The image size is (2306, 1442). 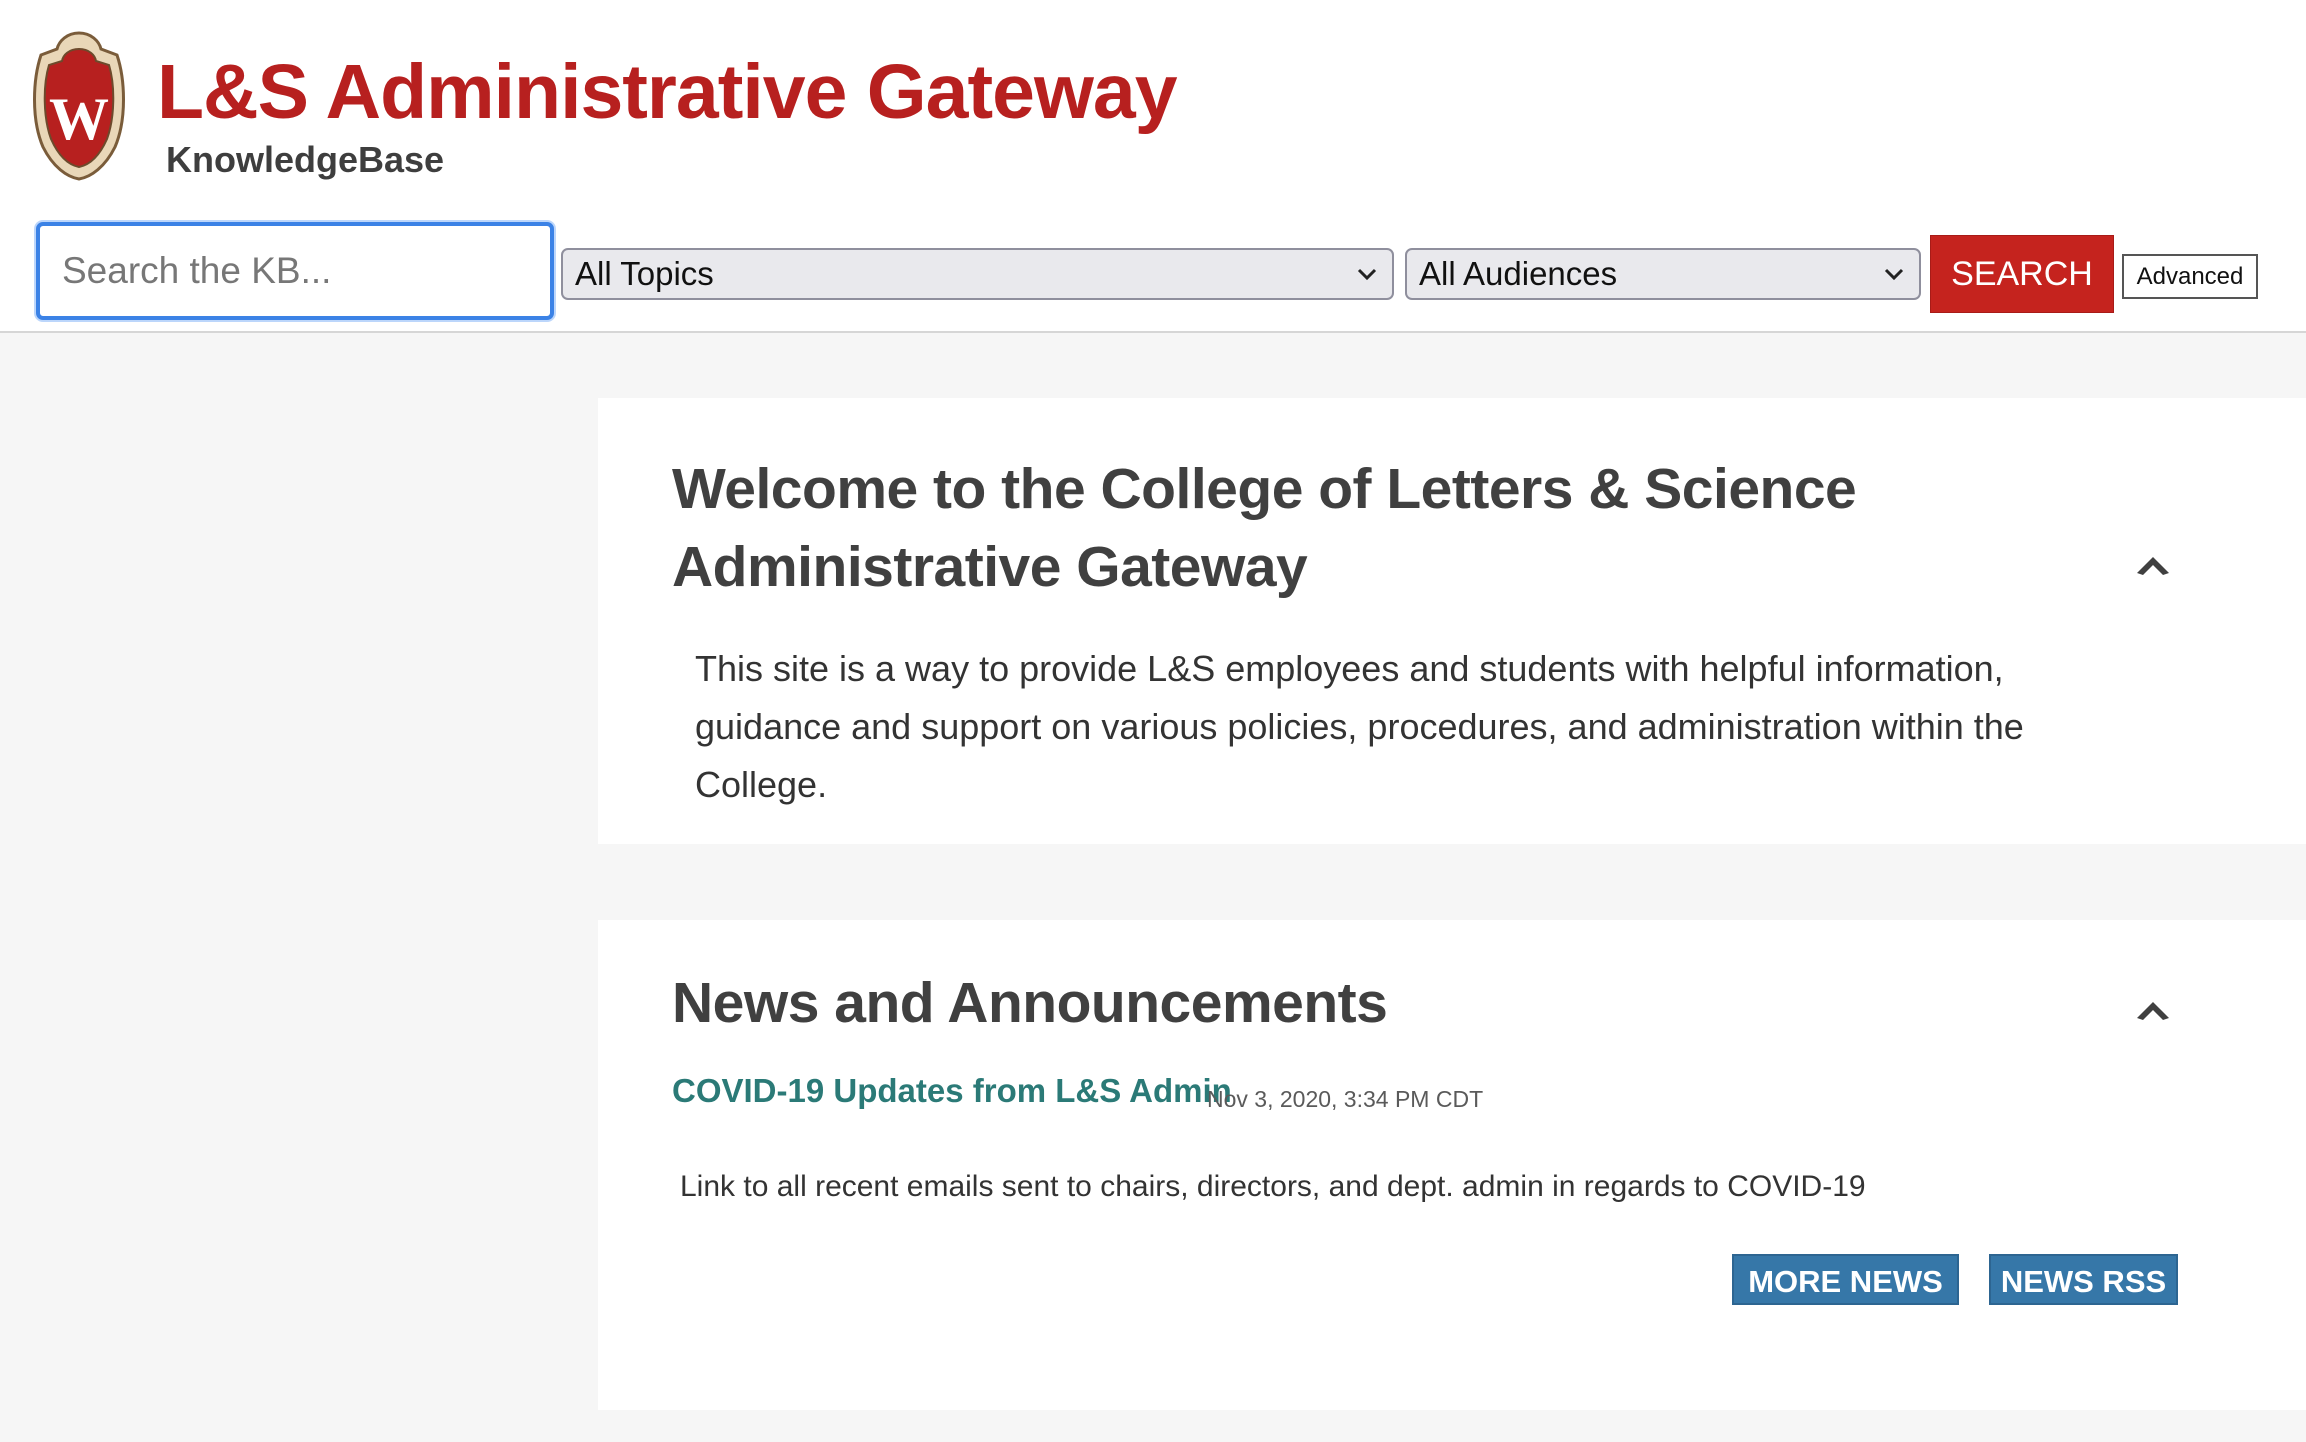 What do you see at coordinates (977, 274) in the screenshot?
I see `topics-select: All Topics` at bounding box center [977, 274].